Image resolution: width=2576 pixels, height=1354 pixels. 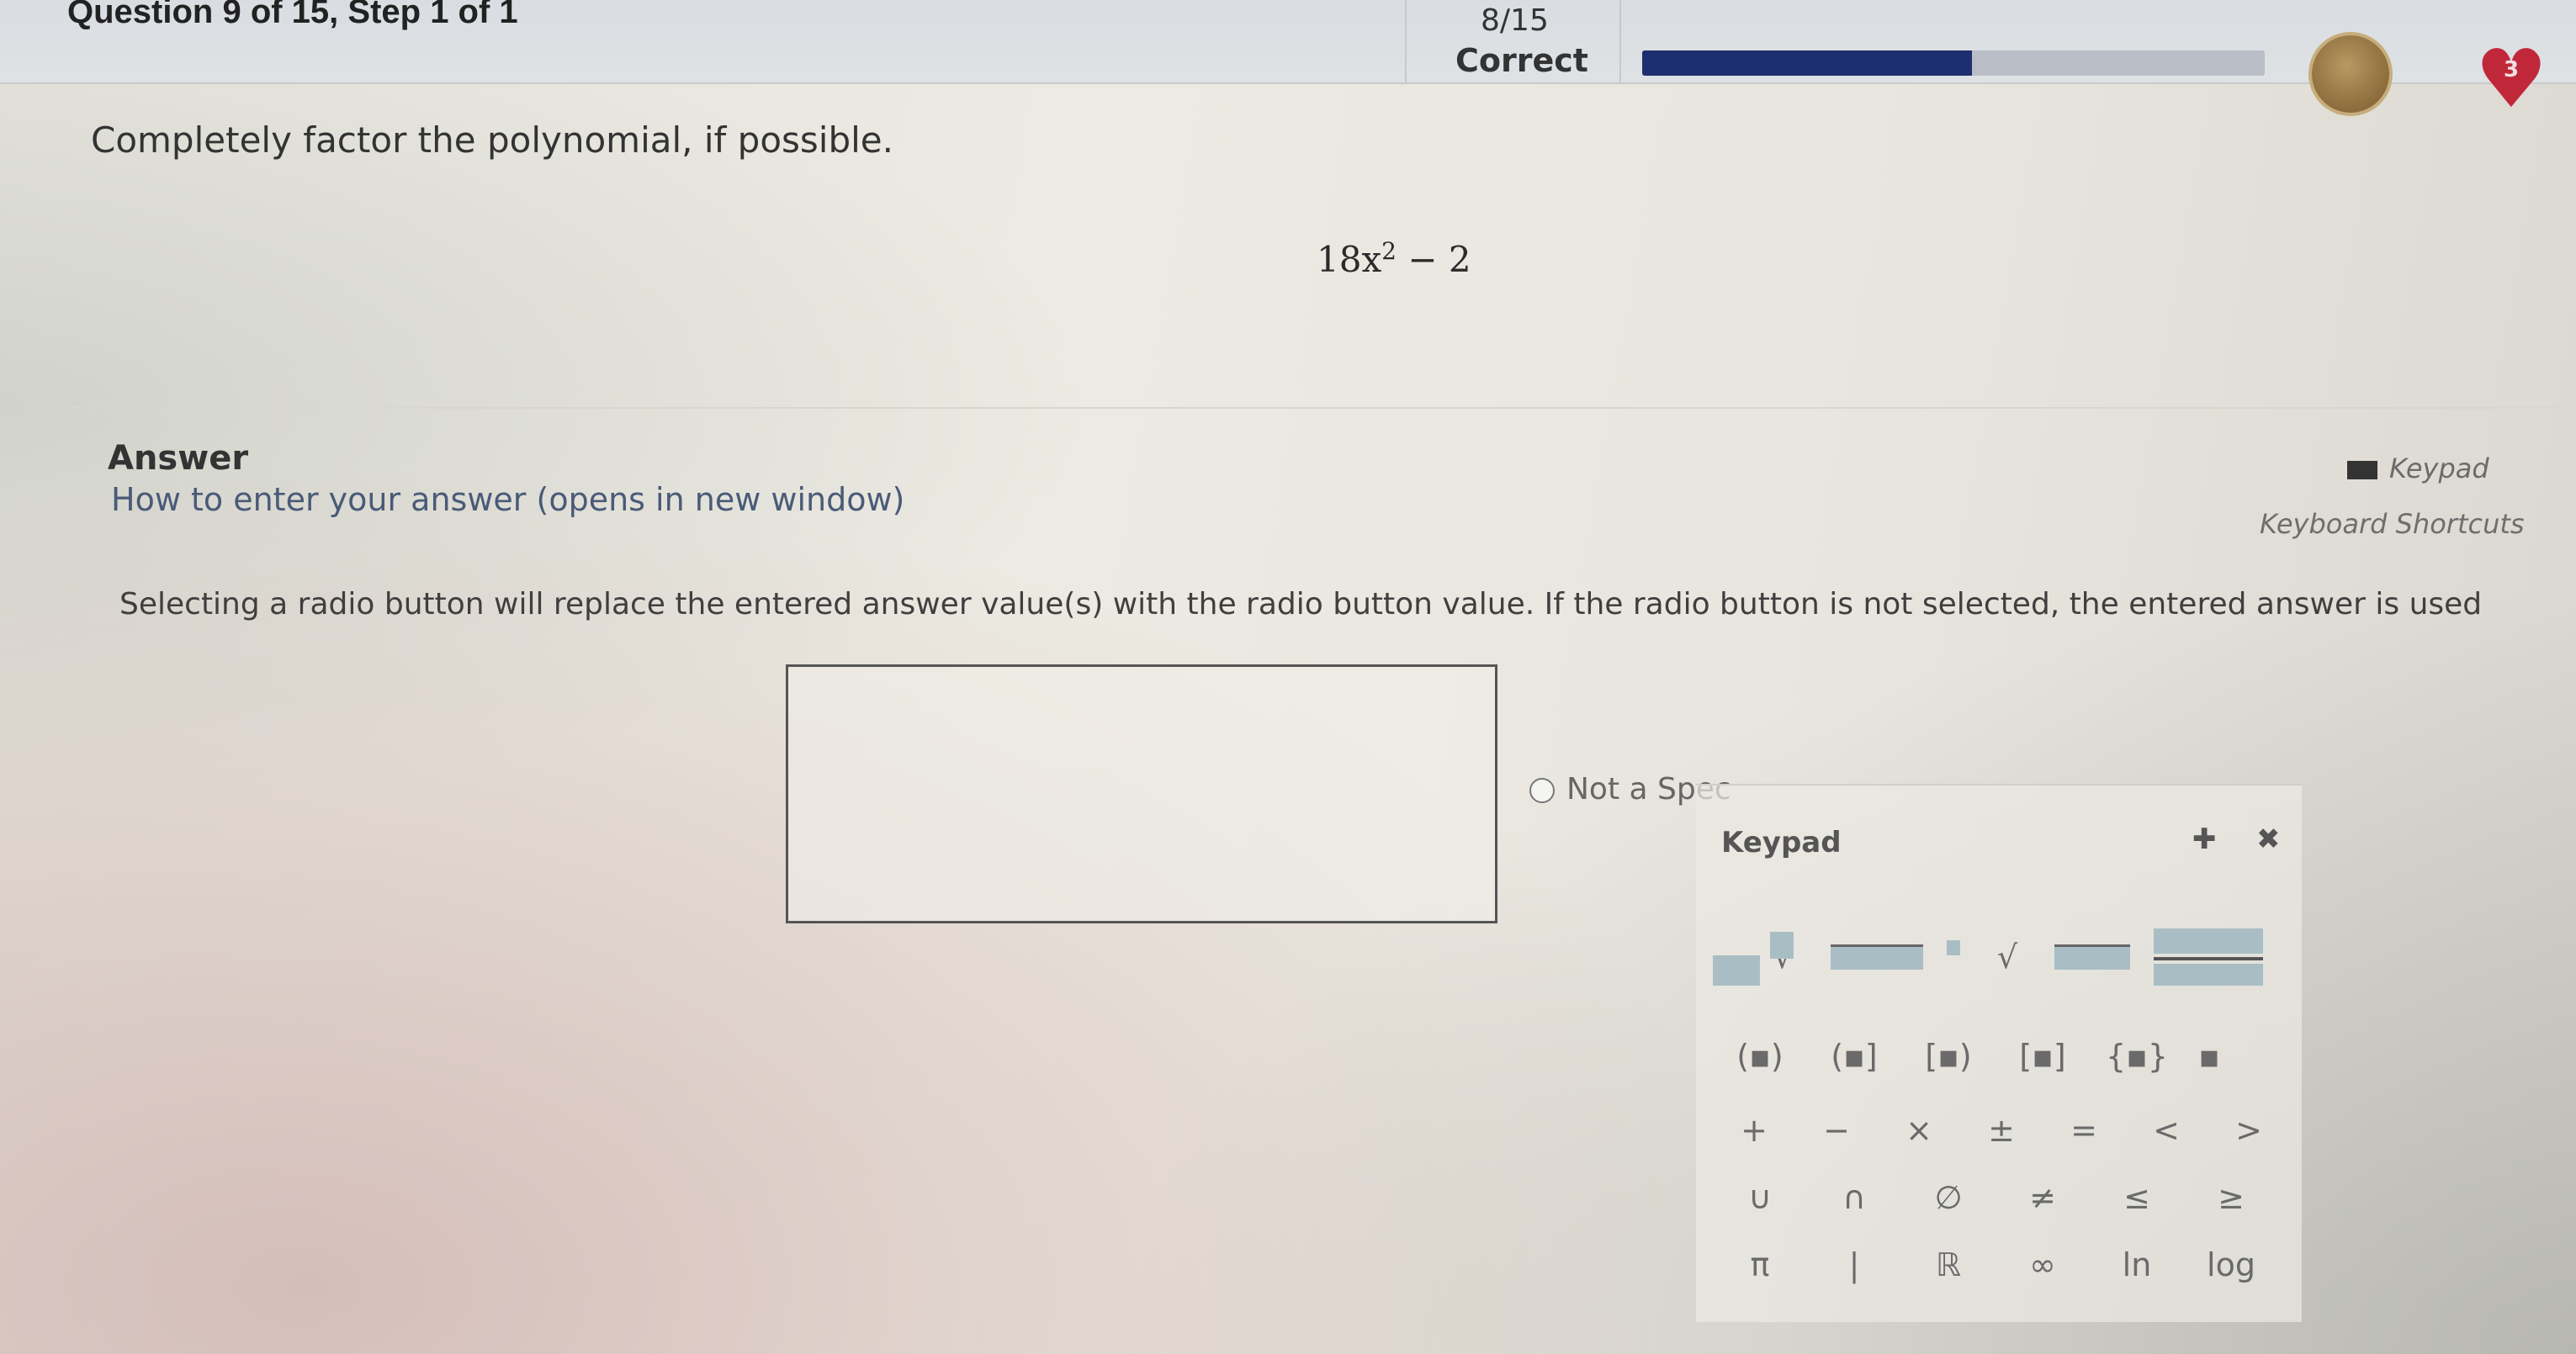 What do you see at coordinates (1807, 63) in the screenshot?
I see `progress-fill` at bounding box center [1807, 63].